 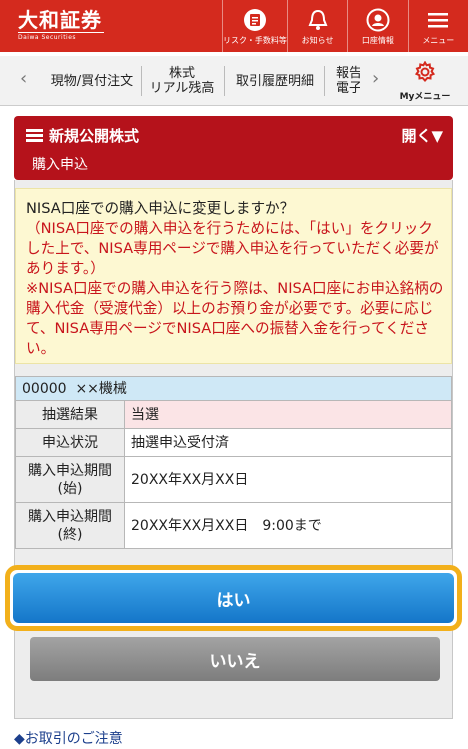 I want to click on application-status-value: 抽選申込受付済, so click(x=288, y=442).